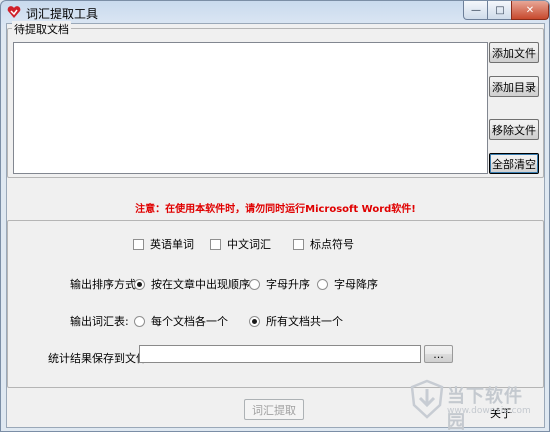  What do you see at coordinates (356, 284) in the screenshot?
I see `sort-descending-label: 字母降序` at bounding box center [356, 284].